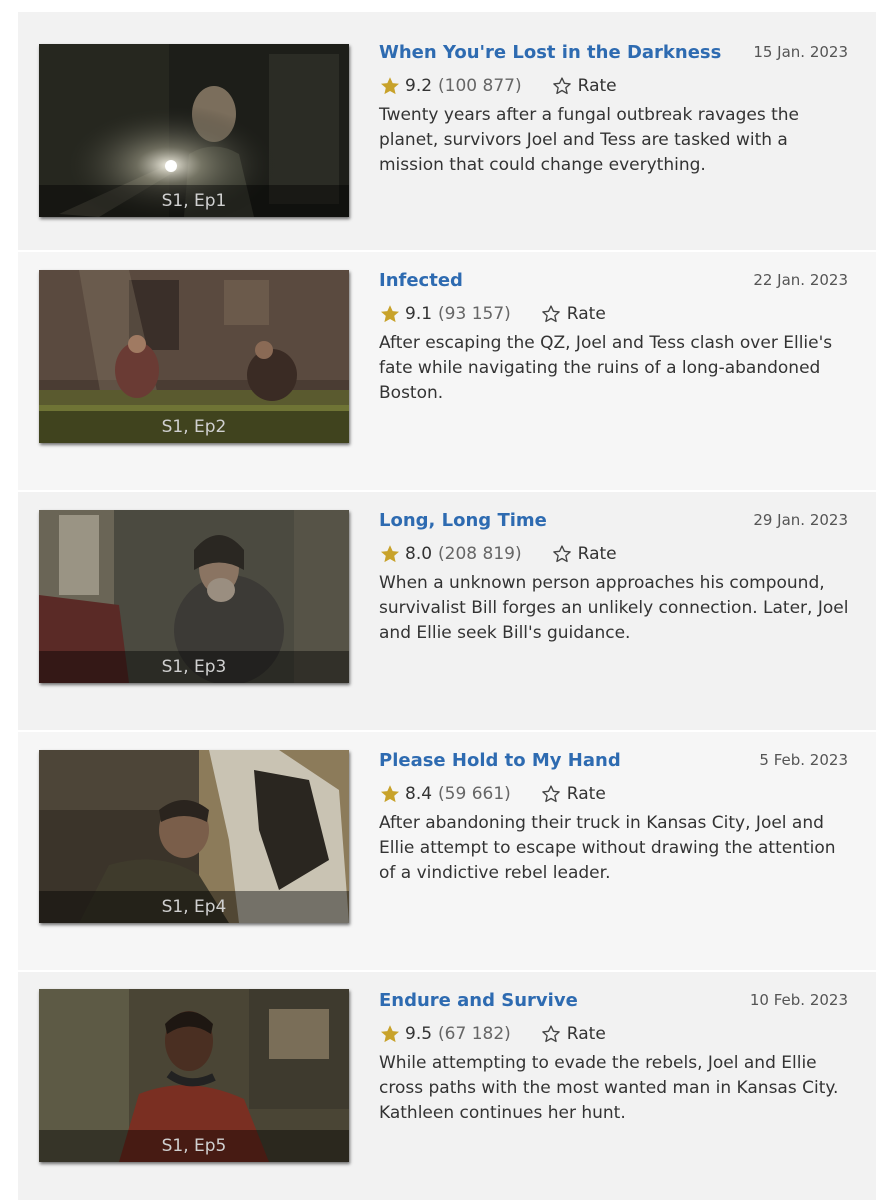 This screenshot has height=1200, width=882. What do you see at coordinates (194, 427) in the screenshot?
I see `episode-number-label: S1, Ep2` at bounding box center [194, 427].